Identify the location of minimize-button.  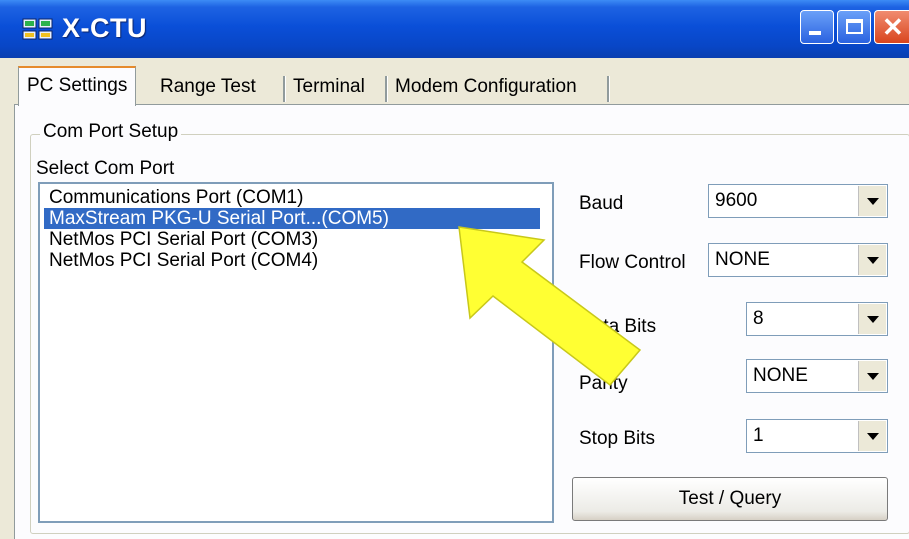
(817, 27).